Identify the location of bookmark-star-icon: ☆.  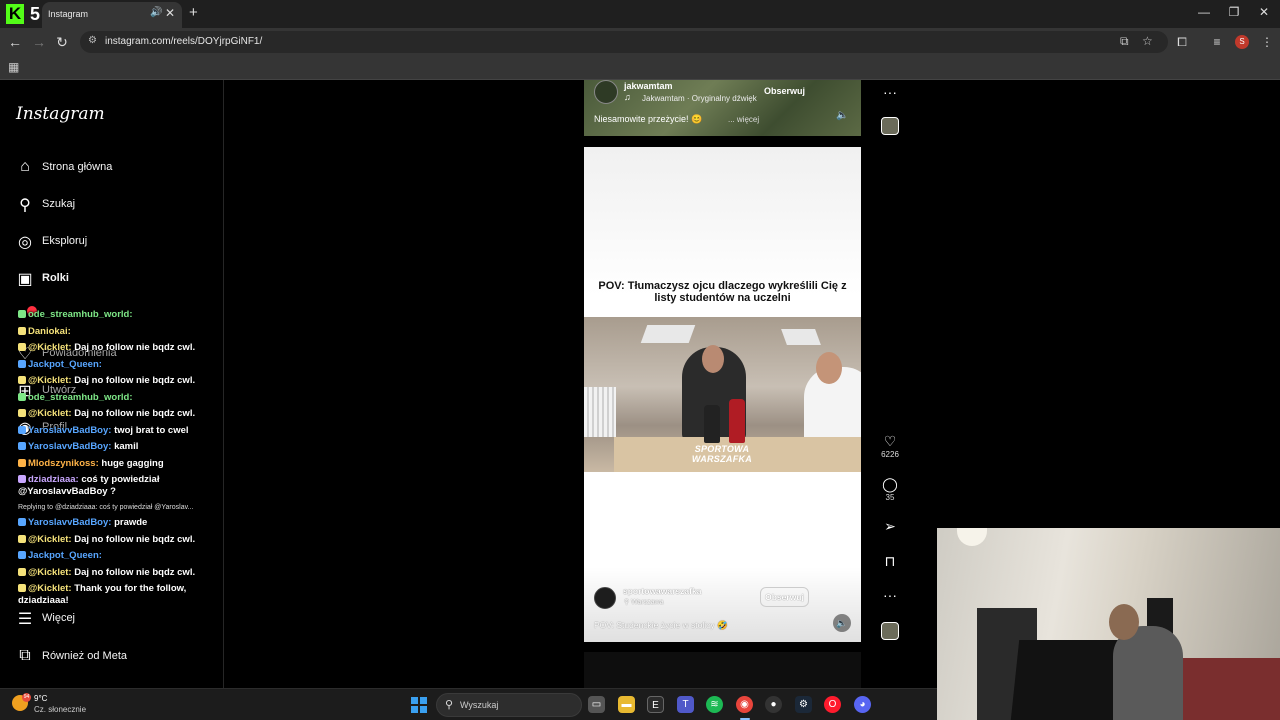
(1147, 41).